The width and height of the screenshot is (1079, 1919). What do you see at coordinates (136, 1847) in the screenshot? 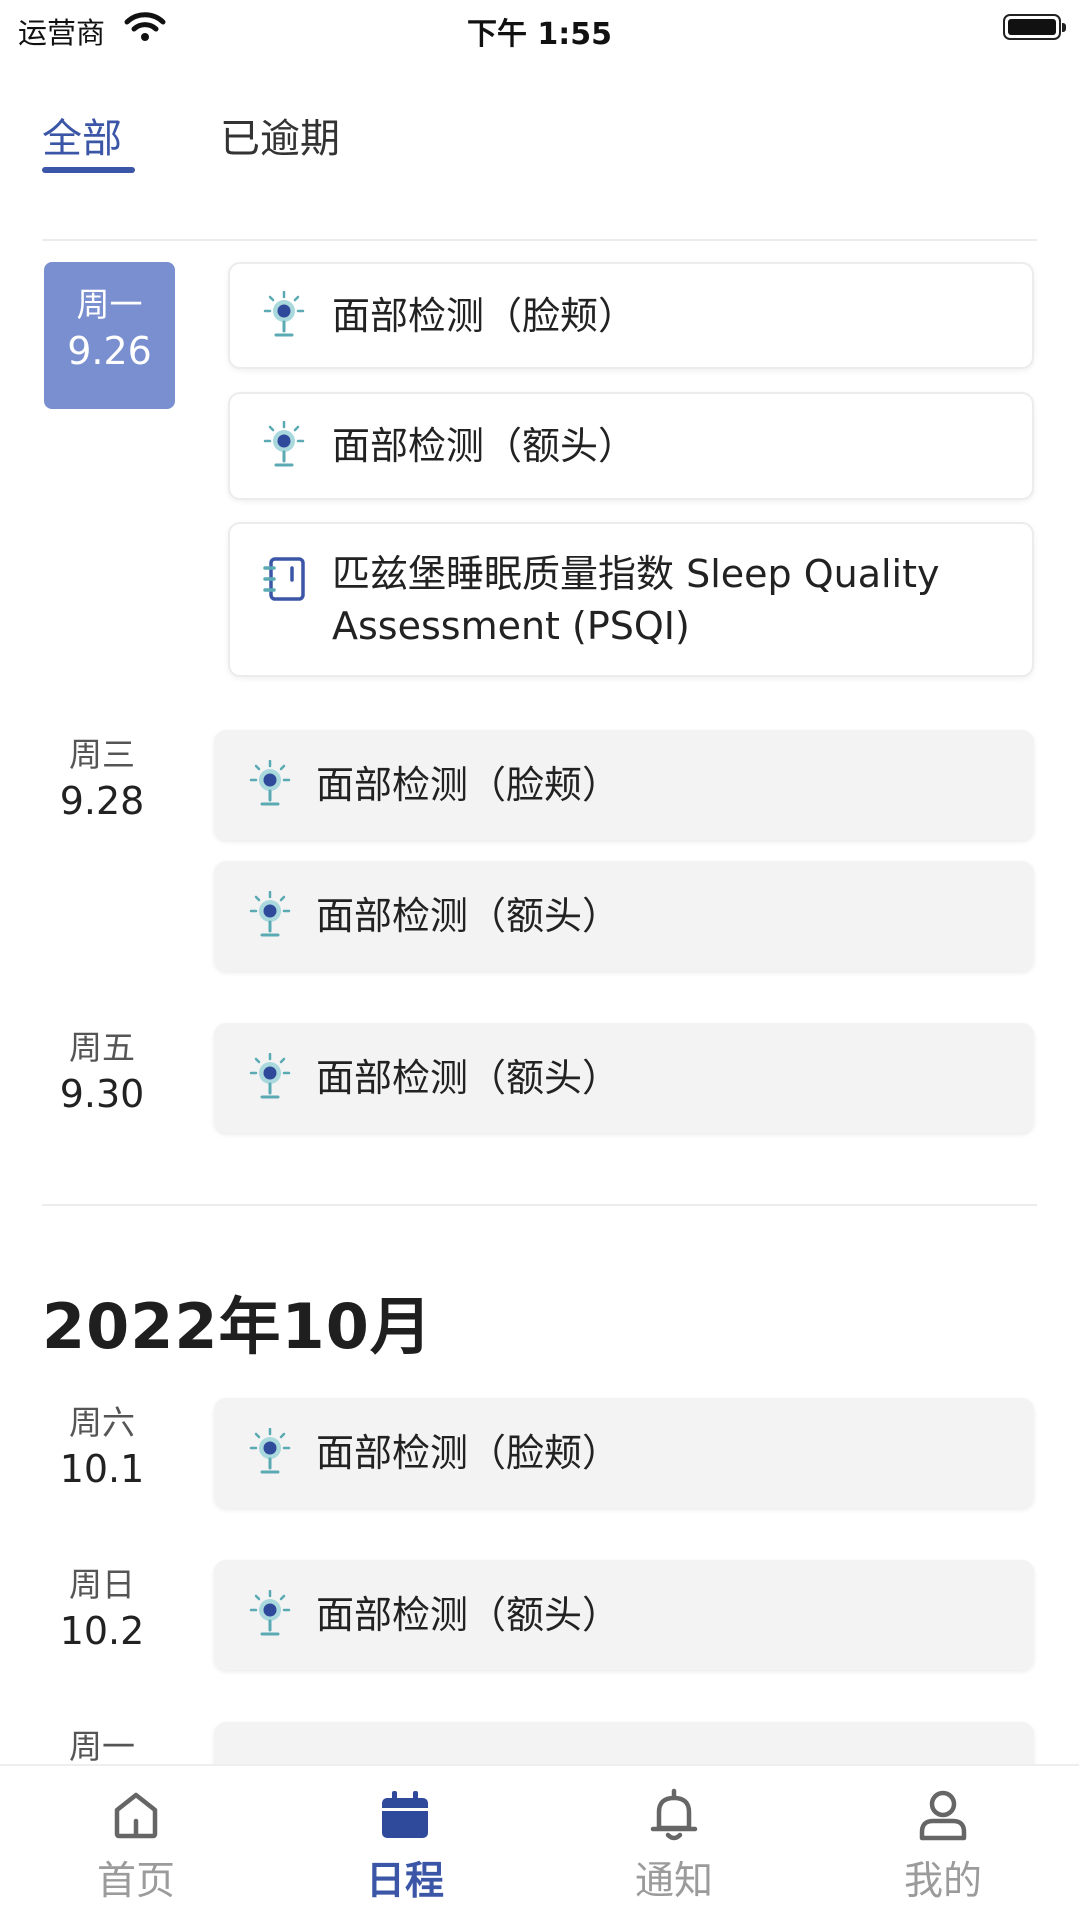
I see `nav-home: 首页` at bounding box center [136, 1847].